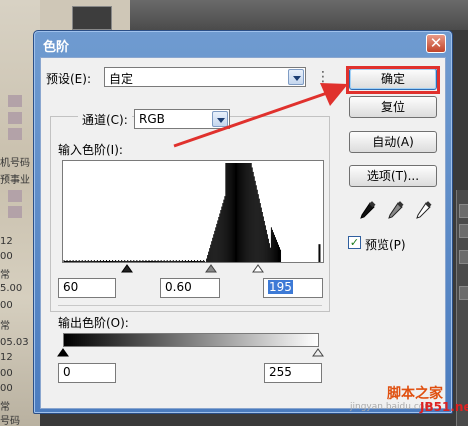 This screenshot has width=468, height=426. I want to click on doc-line: 预事业, so click(15, 180).